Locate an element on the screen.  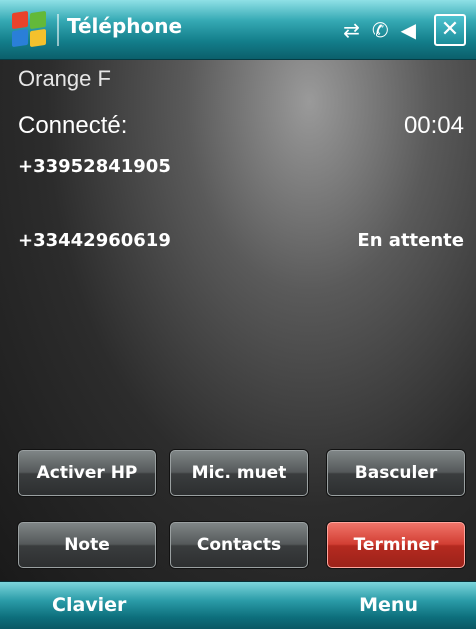
call-status: Connecté: is located at coordinates (73, 125).